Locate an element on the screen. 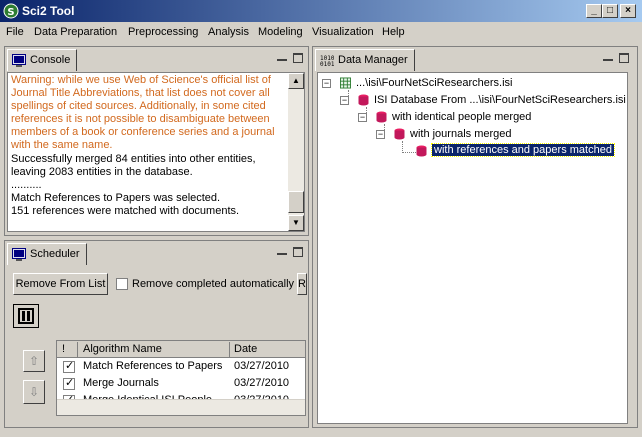 This screenshot has height=437, width=642. remove-completed-label: Remove completed automatically is located at coordinates (213, 284).